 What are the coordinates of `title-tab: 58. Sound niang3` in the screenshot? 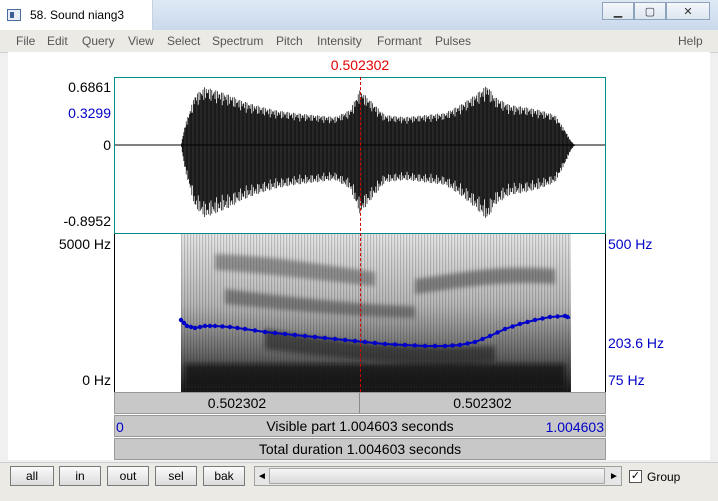 It's located at (76, 15).